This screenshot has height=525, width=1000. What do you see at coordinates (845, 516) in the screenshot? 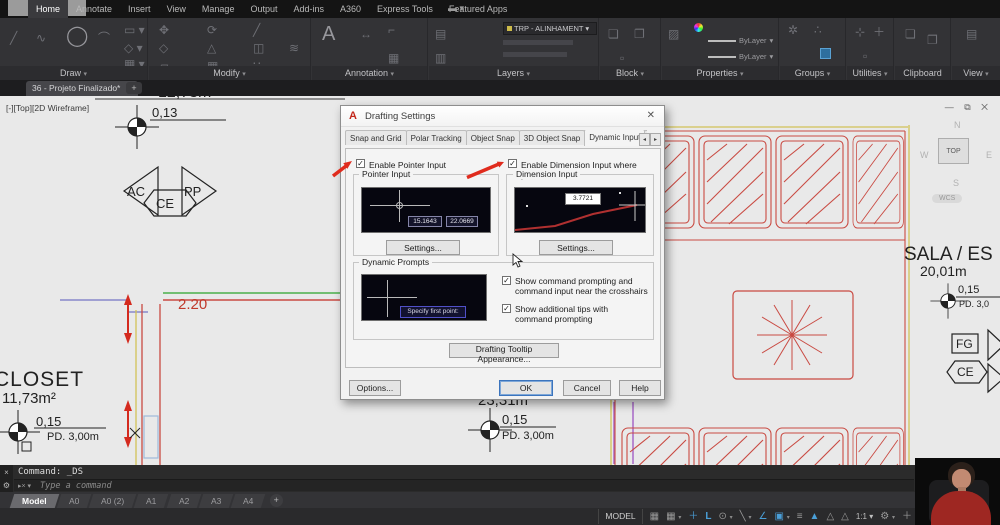
I see `annotation-scale-person-icon: △` at bounding box center [845, 516].